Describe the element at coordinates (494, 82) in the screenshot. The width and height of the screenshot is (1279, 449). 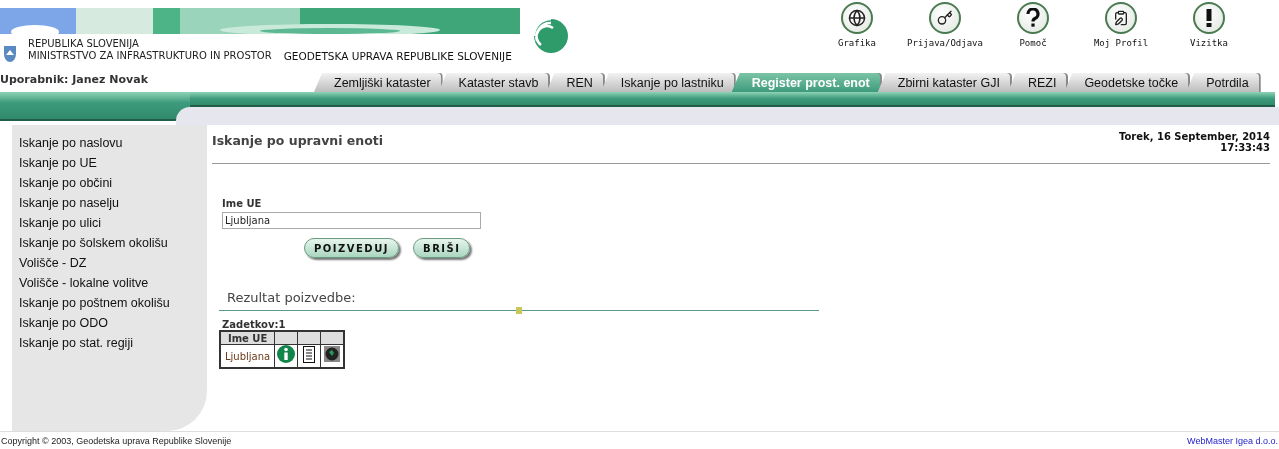
I see `nav-tab: Kataster stavb` at that location.